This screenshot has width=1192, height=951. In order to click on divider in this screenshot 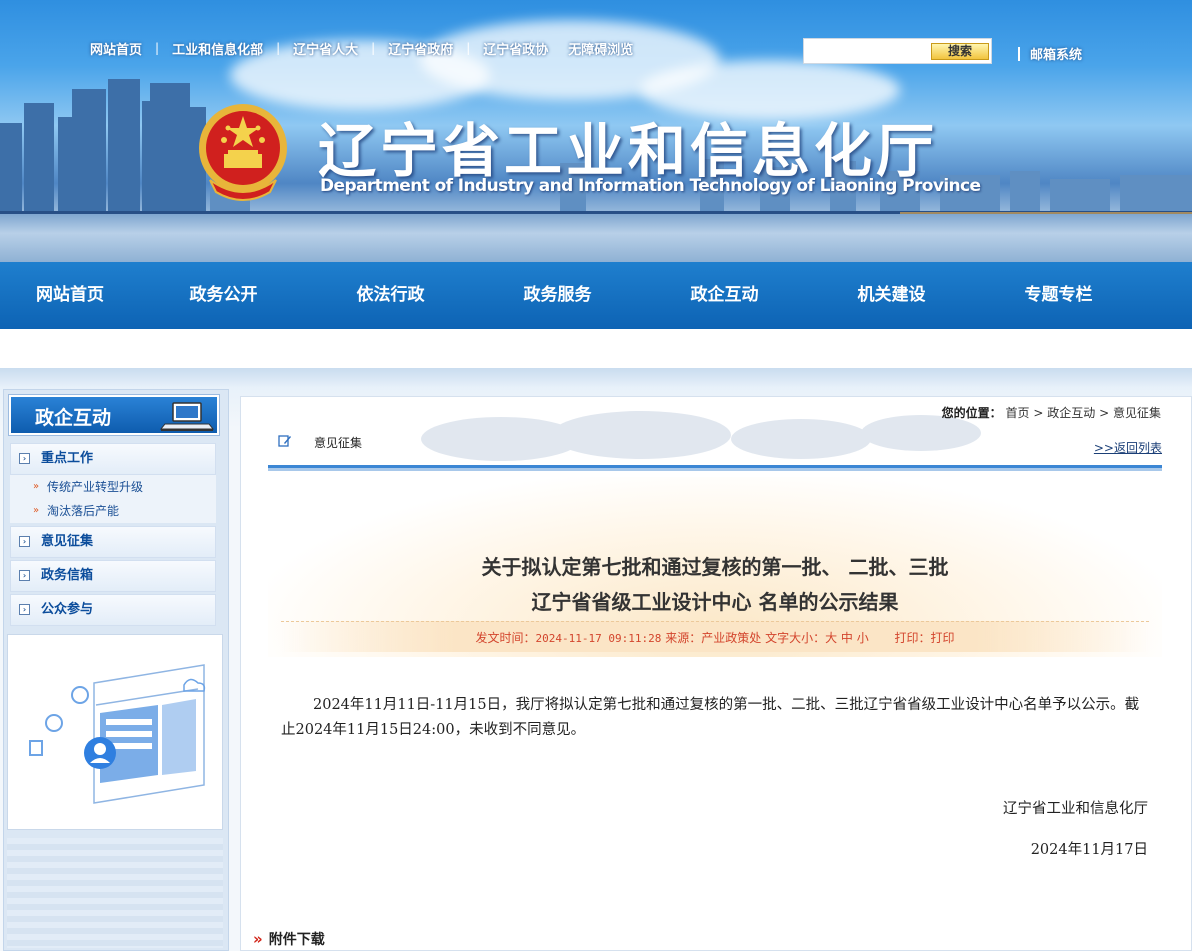, I will do `click(715, 468)`.